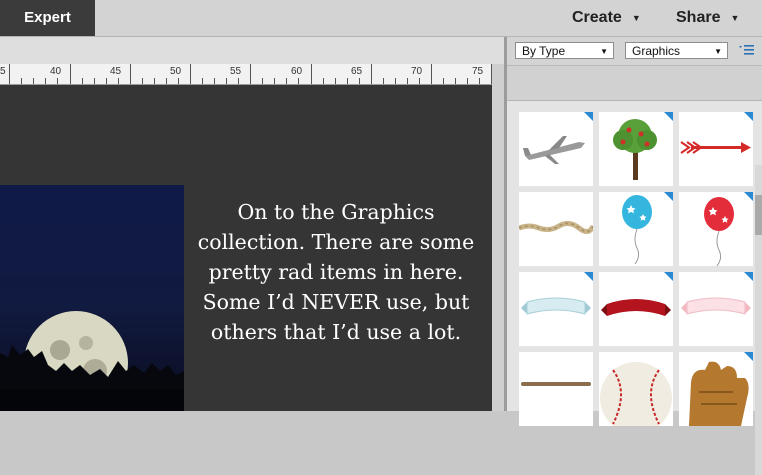  I want to click on canvas-tab-strip, so click(252, 51).